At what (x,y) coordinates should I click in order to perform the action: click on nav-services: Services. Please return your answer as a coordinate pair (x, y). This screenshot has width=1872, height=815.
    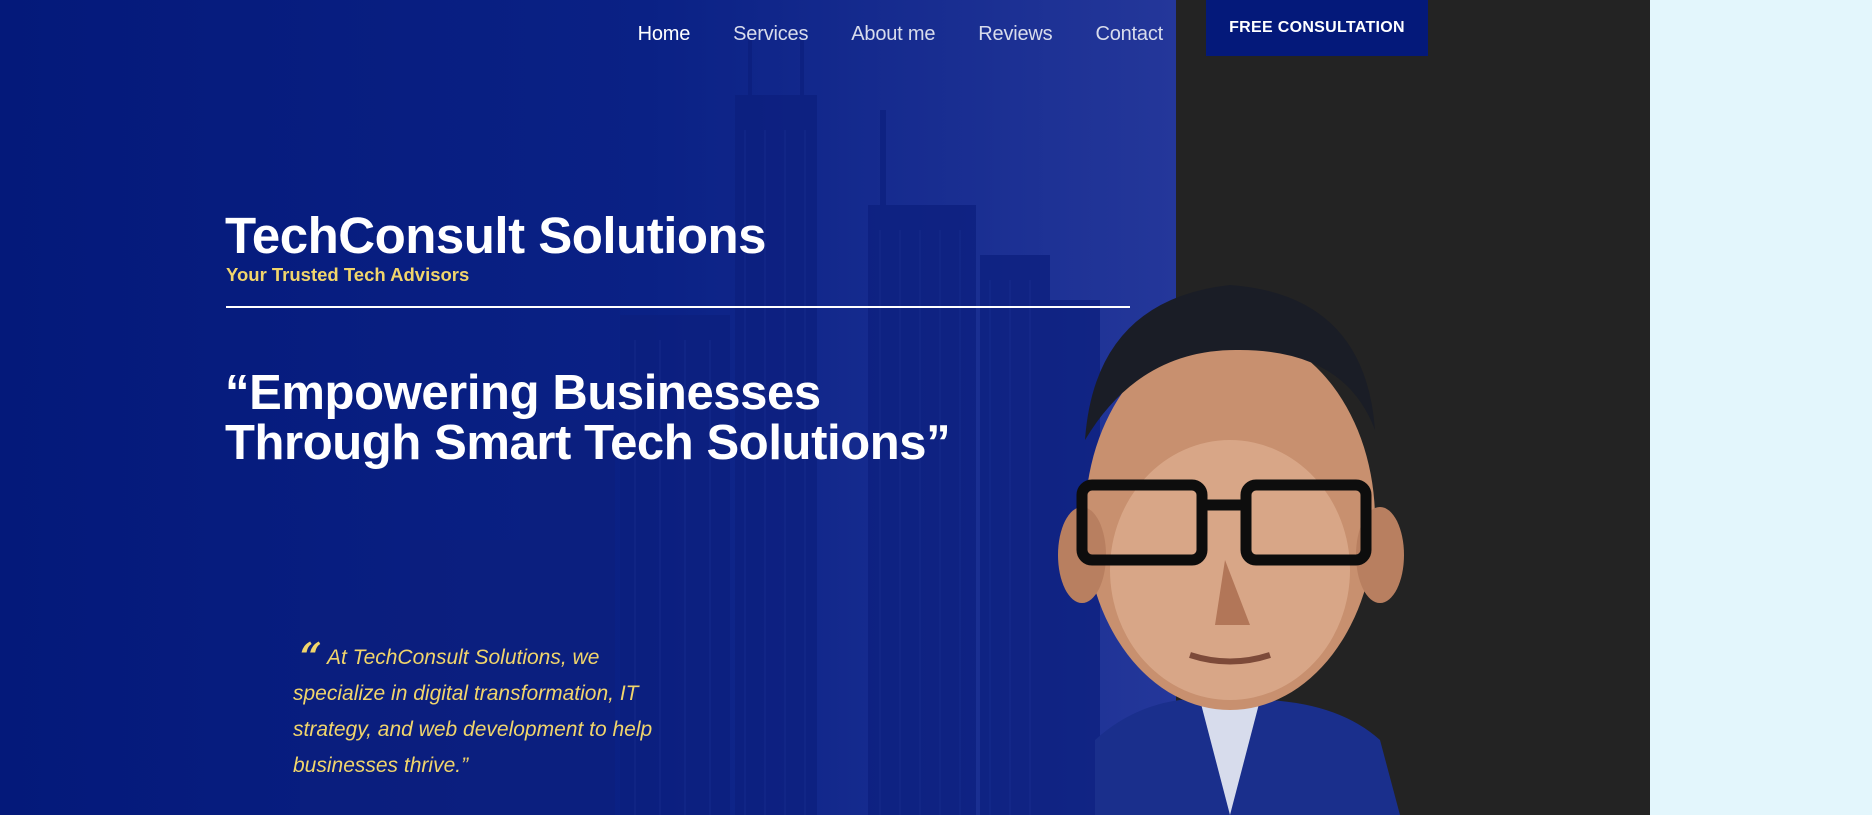
    Looking at the image, I should click on (770, 34).